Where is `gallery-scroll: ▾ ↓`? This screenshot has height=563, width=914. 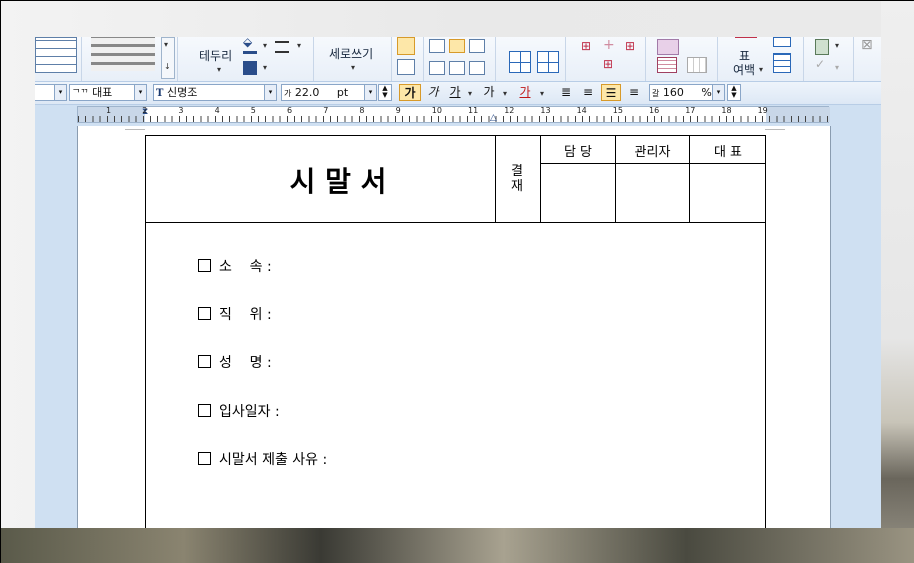 gallery-scroll: ▾ ↓ is located at coordinates (168, 58).